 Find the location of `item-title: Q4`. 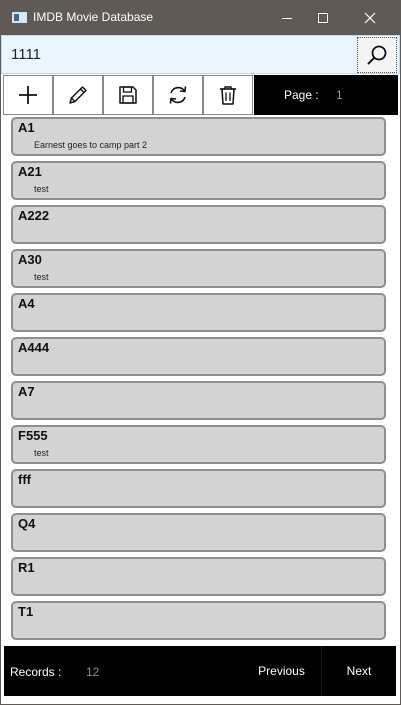

item-title: Q4 is located at coordinates (27, 523).